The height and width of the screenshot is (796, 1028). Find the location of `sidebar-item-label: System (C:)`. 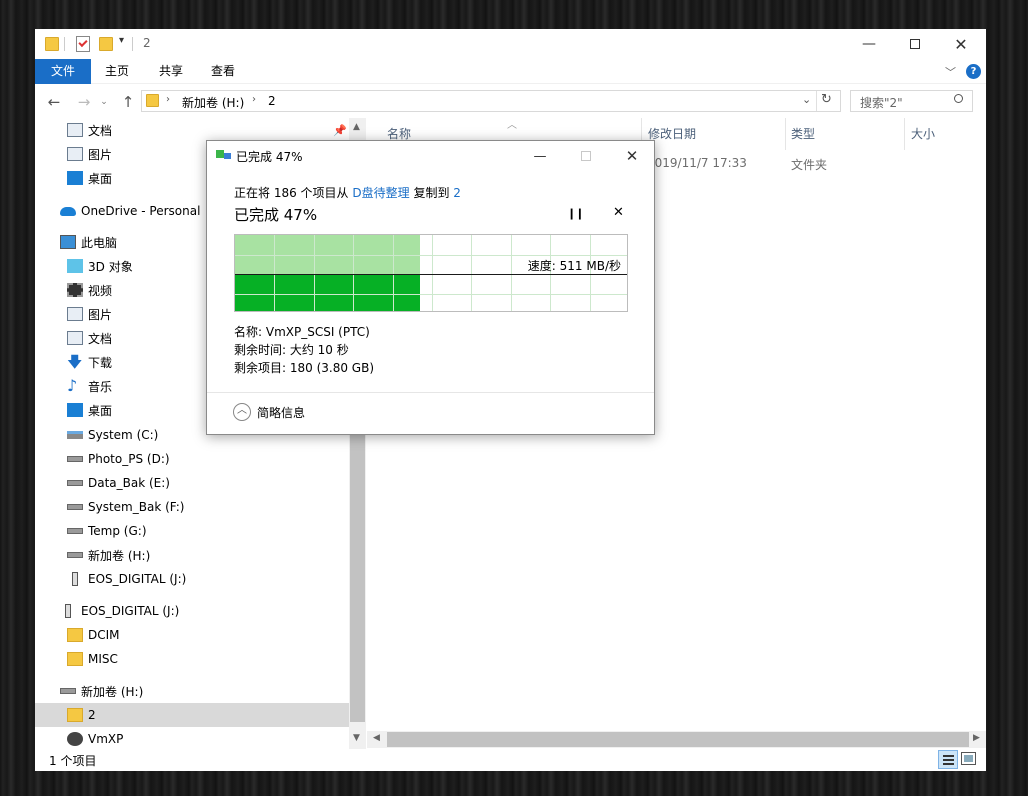

sidebar-item-label: System (C:) is located at coordinates (123, 435).